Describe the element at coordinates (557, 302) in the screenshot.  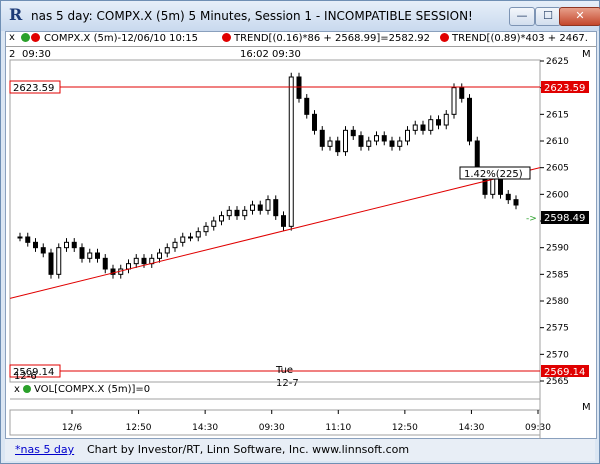
I see `y-tick-label: 2580` at that location.